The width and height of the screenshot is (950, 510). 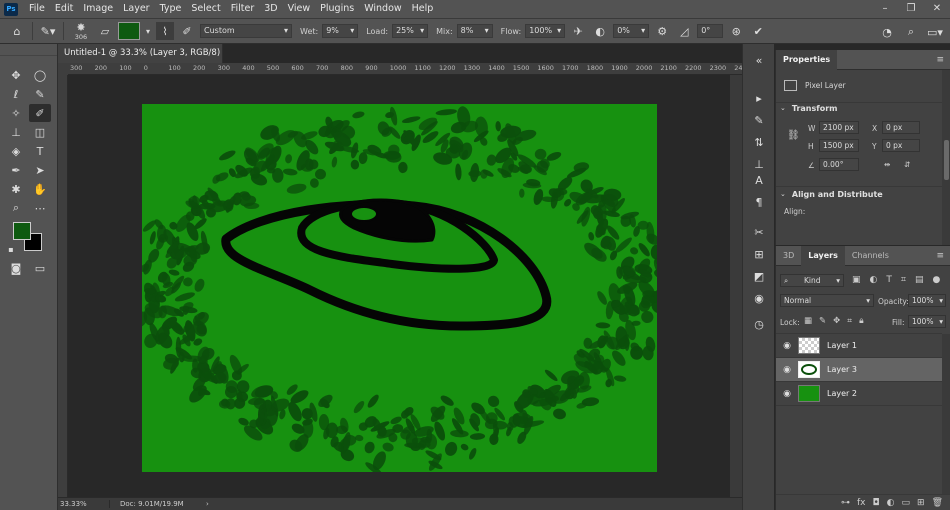 What do you see at coordinates (28, 50) in the screenshot?
I see `tools-panel-grip` at bounding box center [28, 50].